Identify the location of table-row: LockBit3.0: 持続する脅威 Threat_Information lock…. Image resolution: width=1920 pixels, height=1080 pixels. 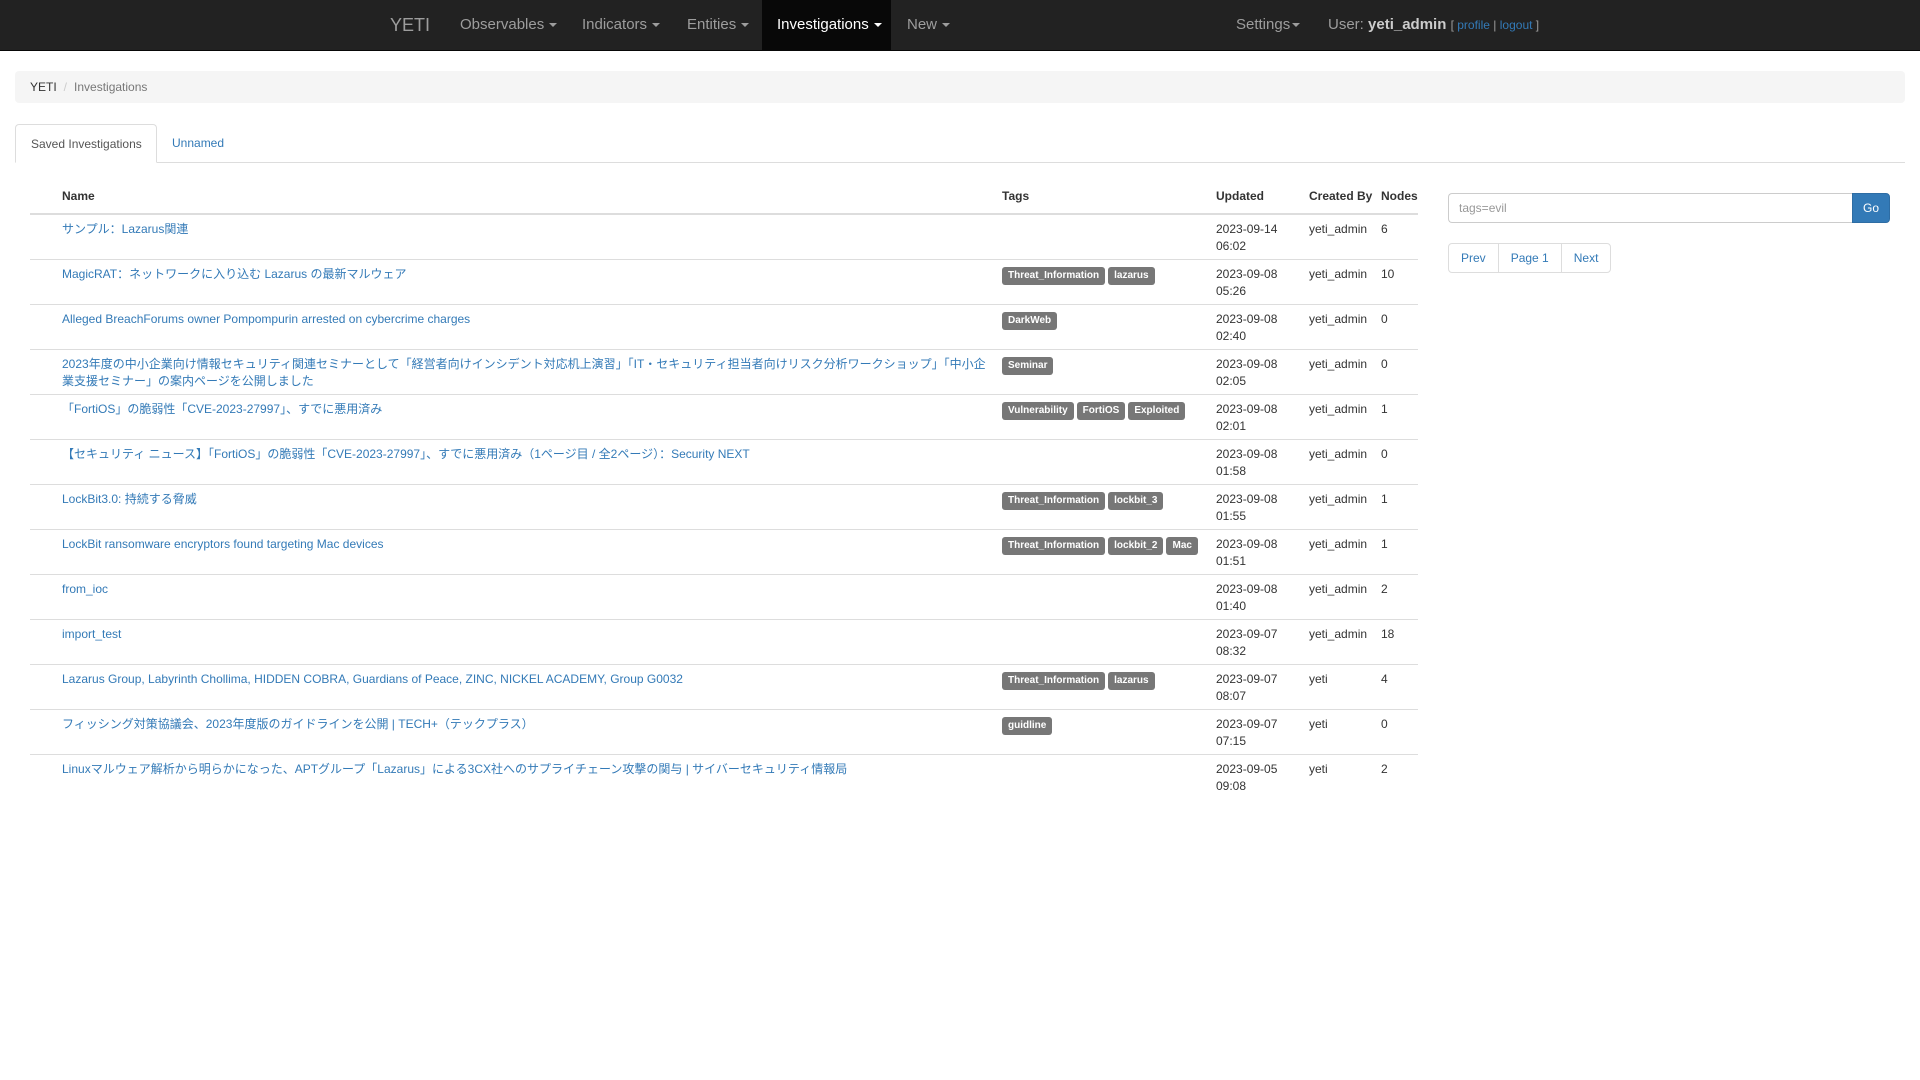
(724, 507).